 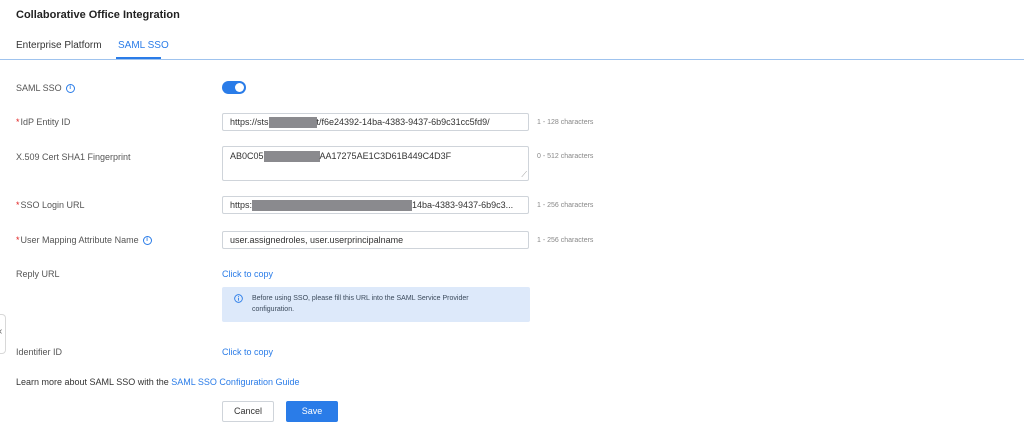 What do you see at coordinates (238, 298) in the screenshot?
I see `info-icon` at bounding box center [238, 298].